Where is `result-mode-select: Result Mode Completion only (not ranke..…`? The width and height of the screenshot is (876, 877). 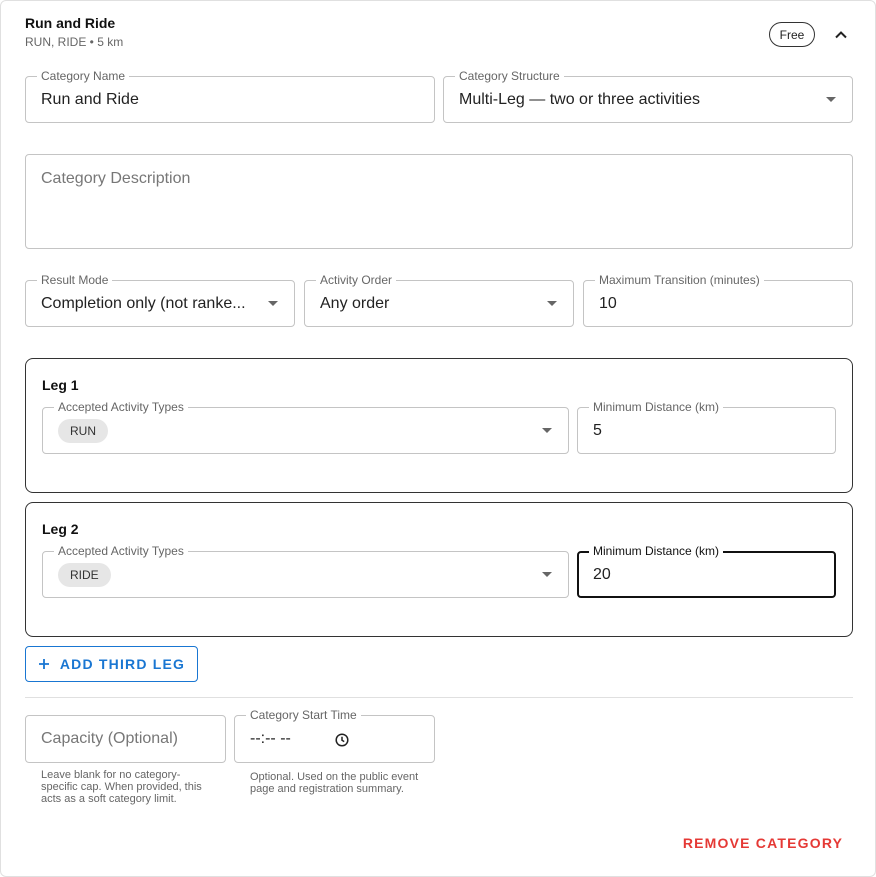 result-mode-select: Result Mode Completion only (not ranke..… is located at coordinates (160, 300).